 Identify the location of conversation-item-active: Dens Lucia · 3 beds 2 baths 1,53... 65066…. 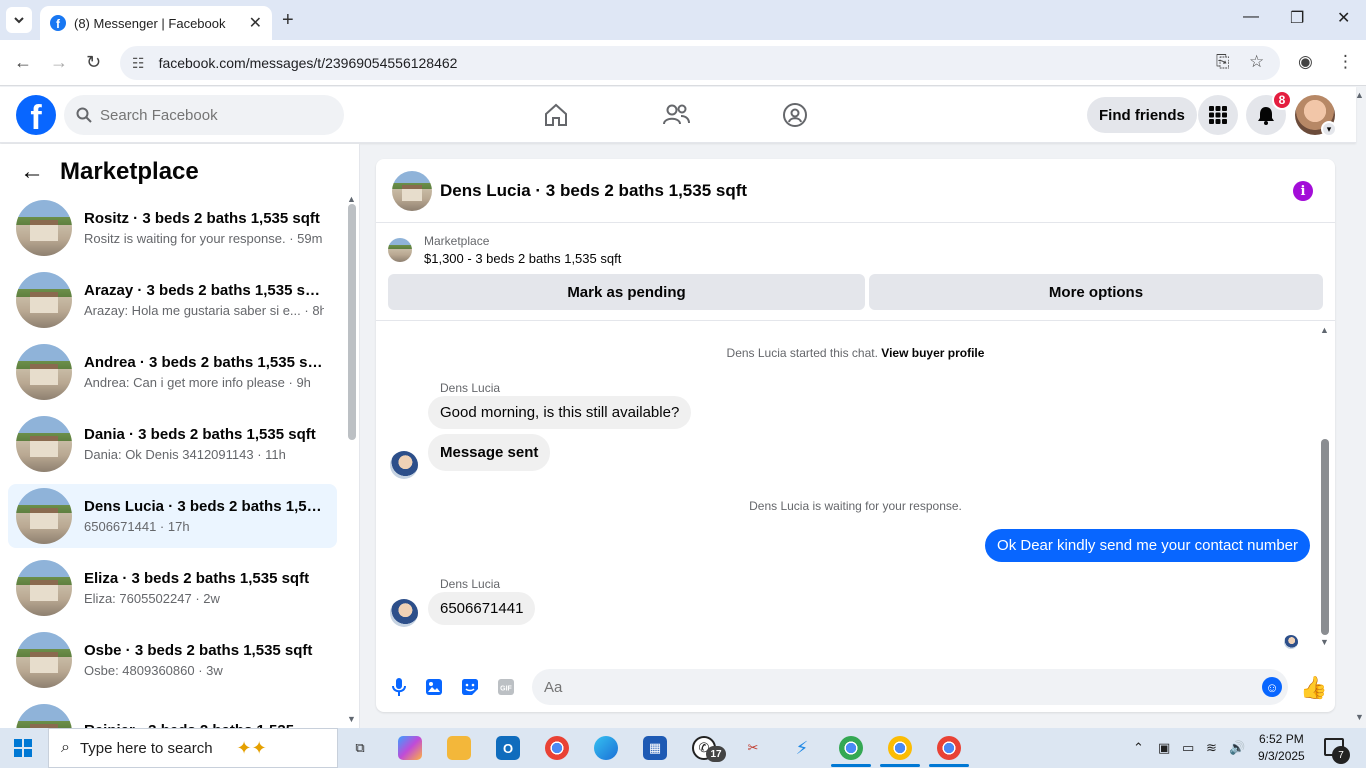
(172, 516).